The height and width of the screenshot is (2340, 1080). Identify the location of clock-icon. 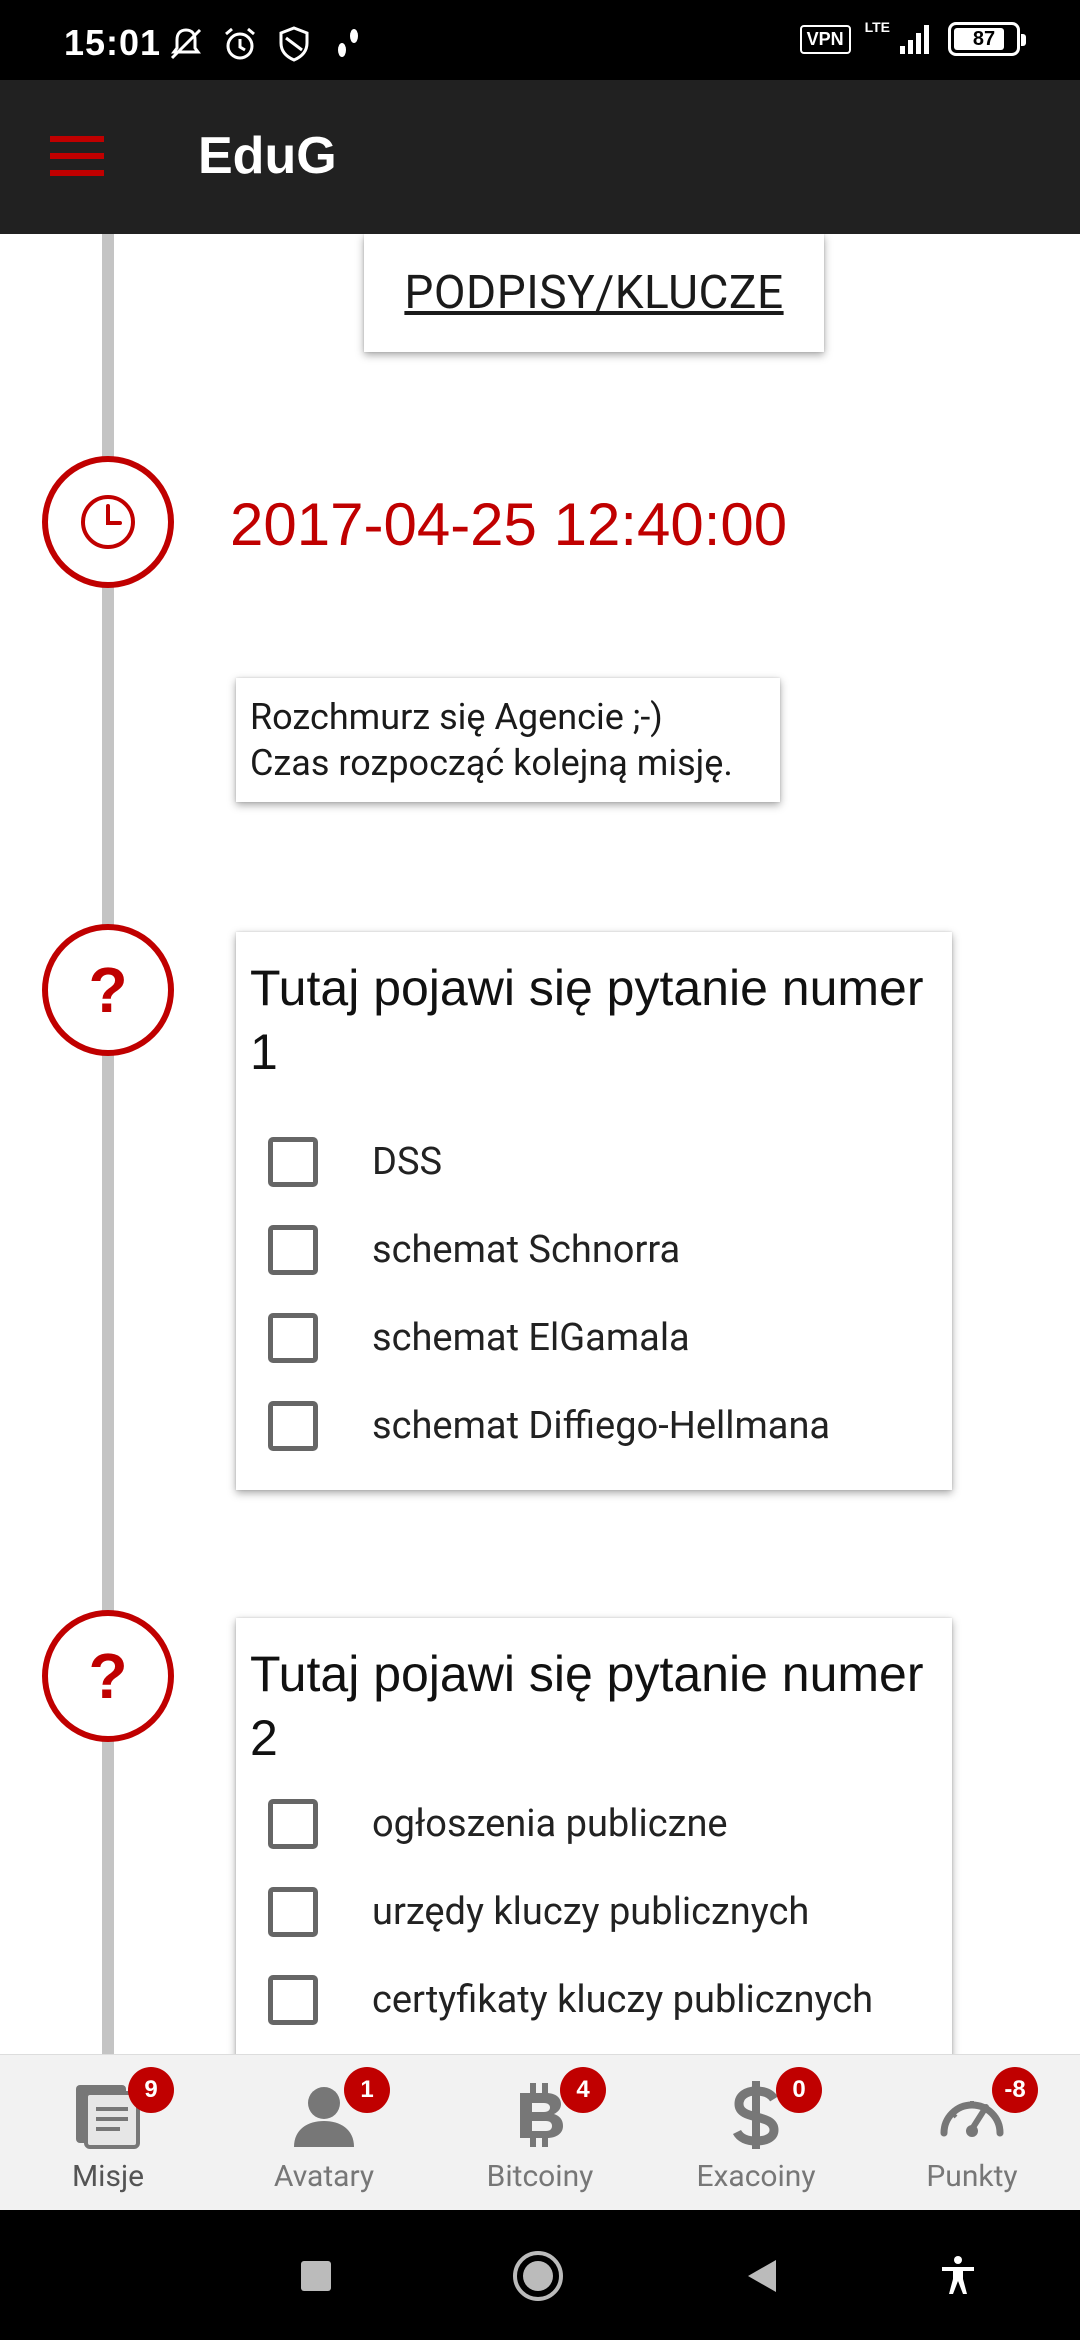
(108, 522).